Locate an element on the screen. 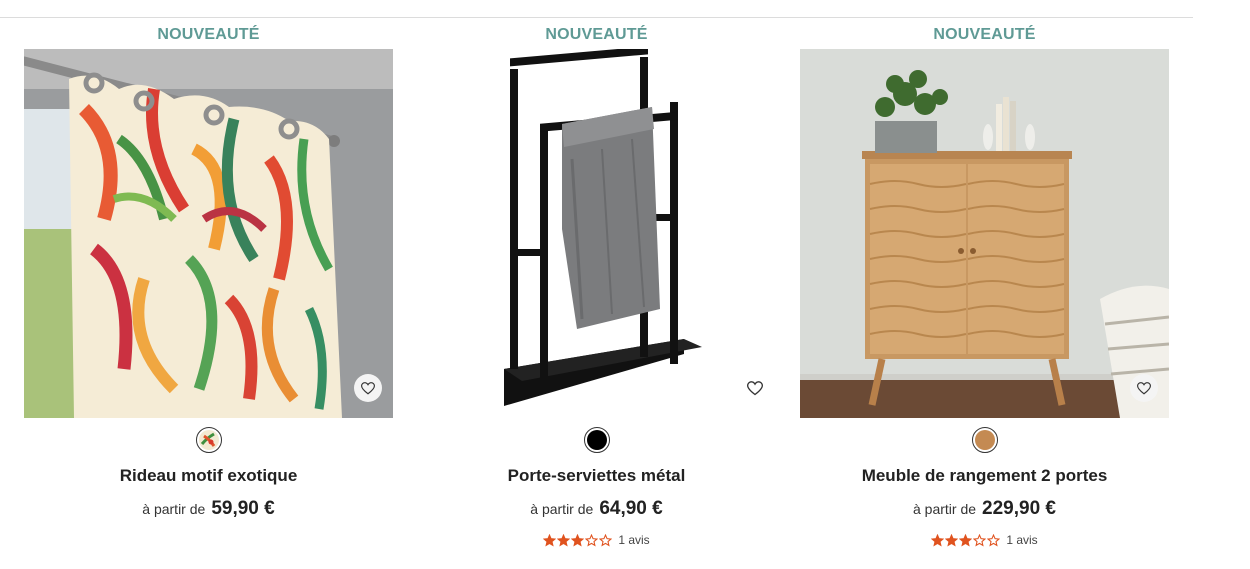 The height and width of the screenshot is (569, 1250). price-row: à partir de 59,90 € is located at coordinates (208, 509).